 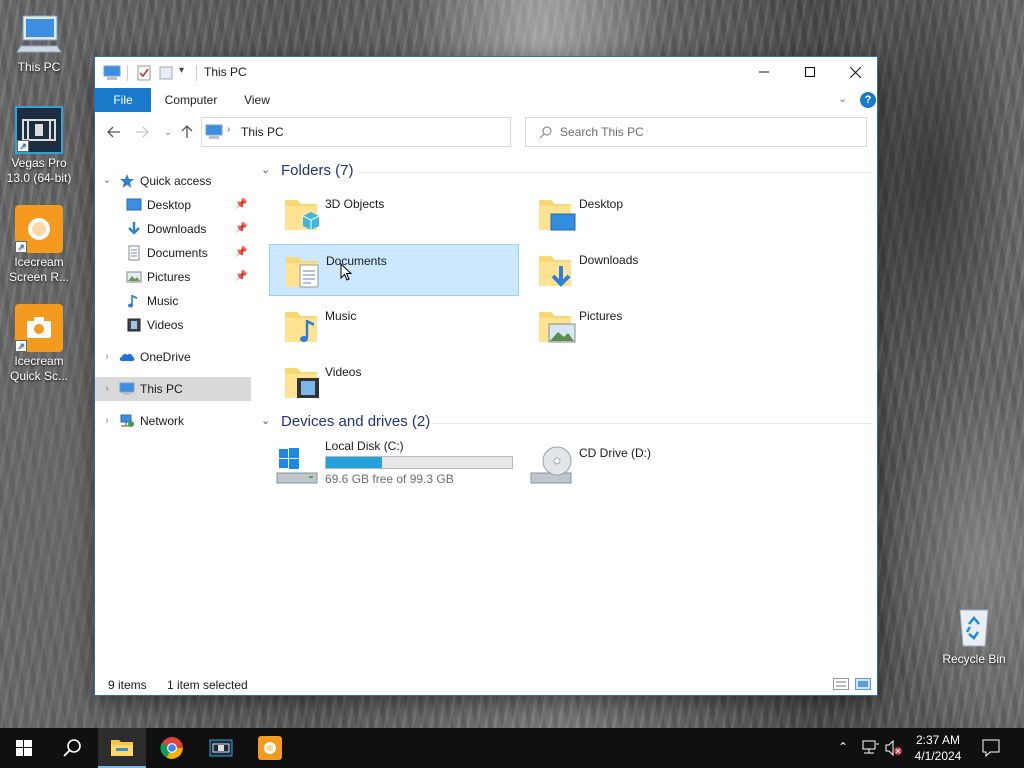 What do you see at coordinates (841, 684) in the screenshot?
I see `details-view-icon` at bounding box center [841, 684].